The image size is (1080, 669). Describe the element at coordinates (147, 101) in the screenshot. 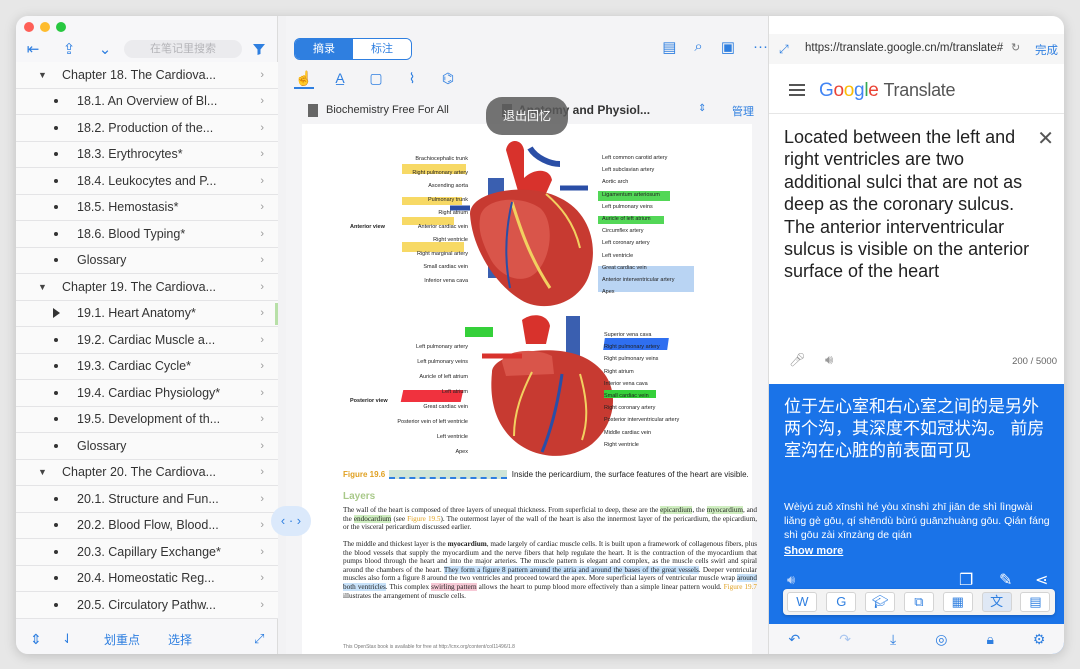

I see `toc-section-item: 18.1. An Overview of Bl... ›` at that location.